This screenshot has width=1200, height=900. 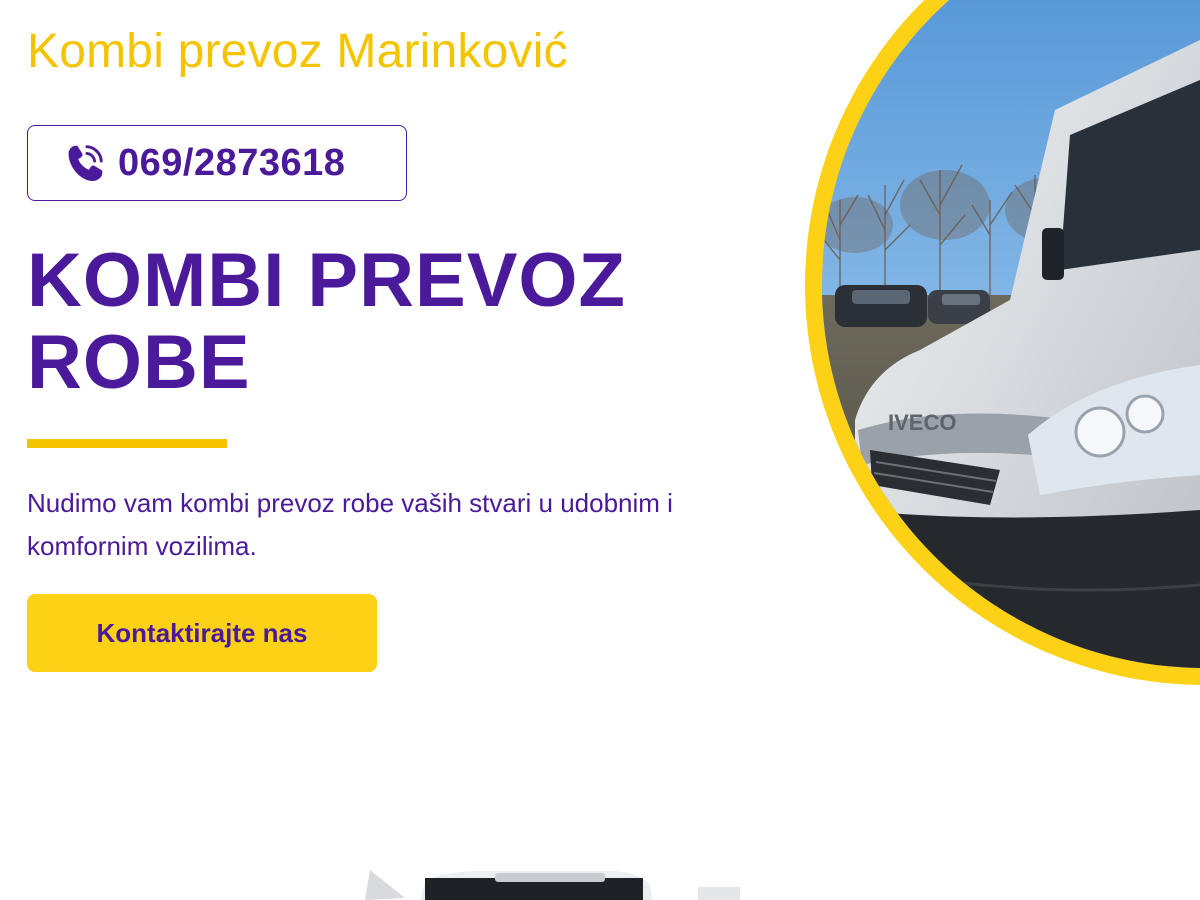 I want to click on contact-us-button: Kontaktirajte nas, so click(x=202, y=633).